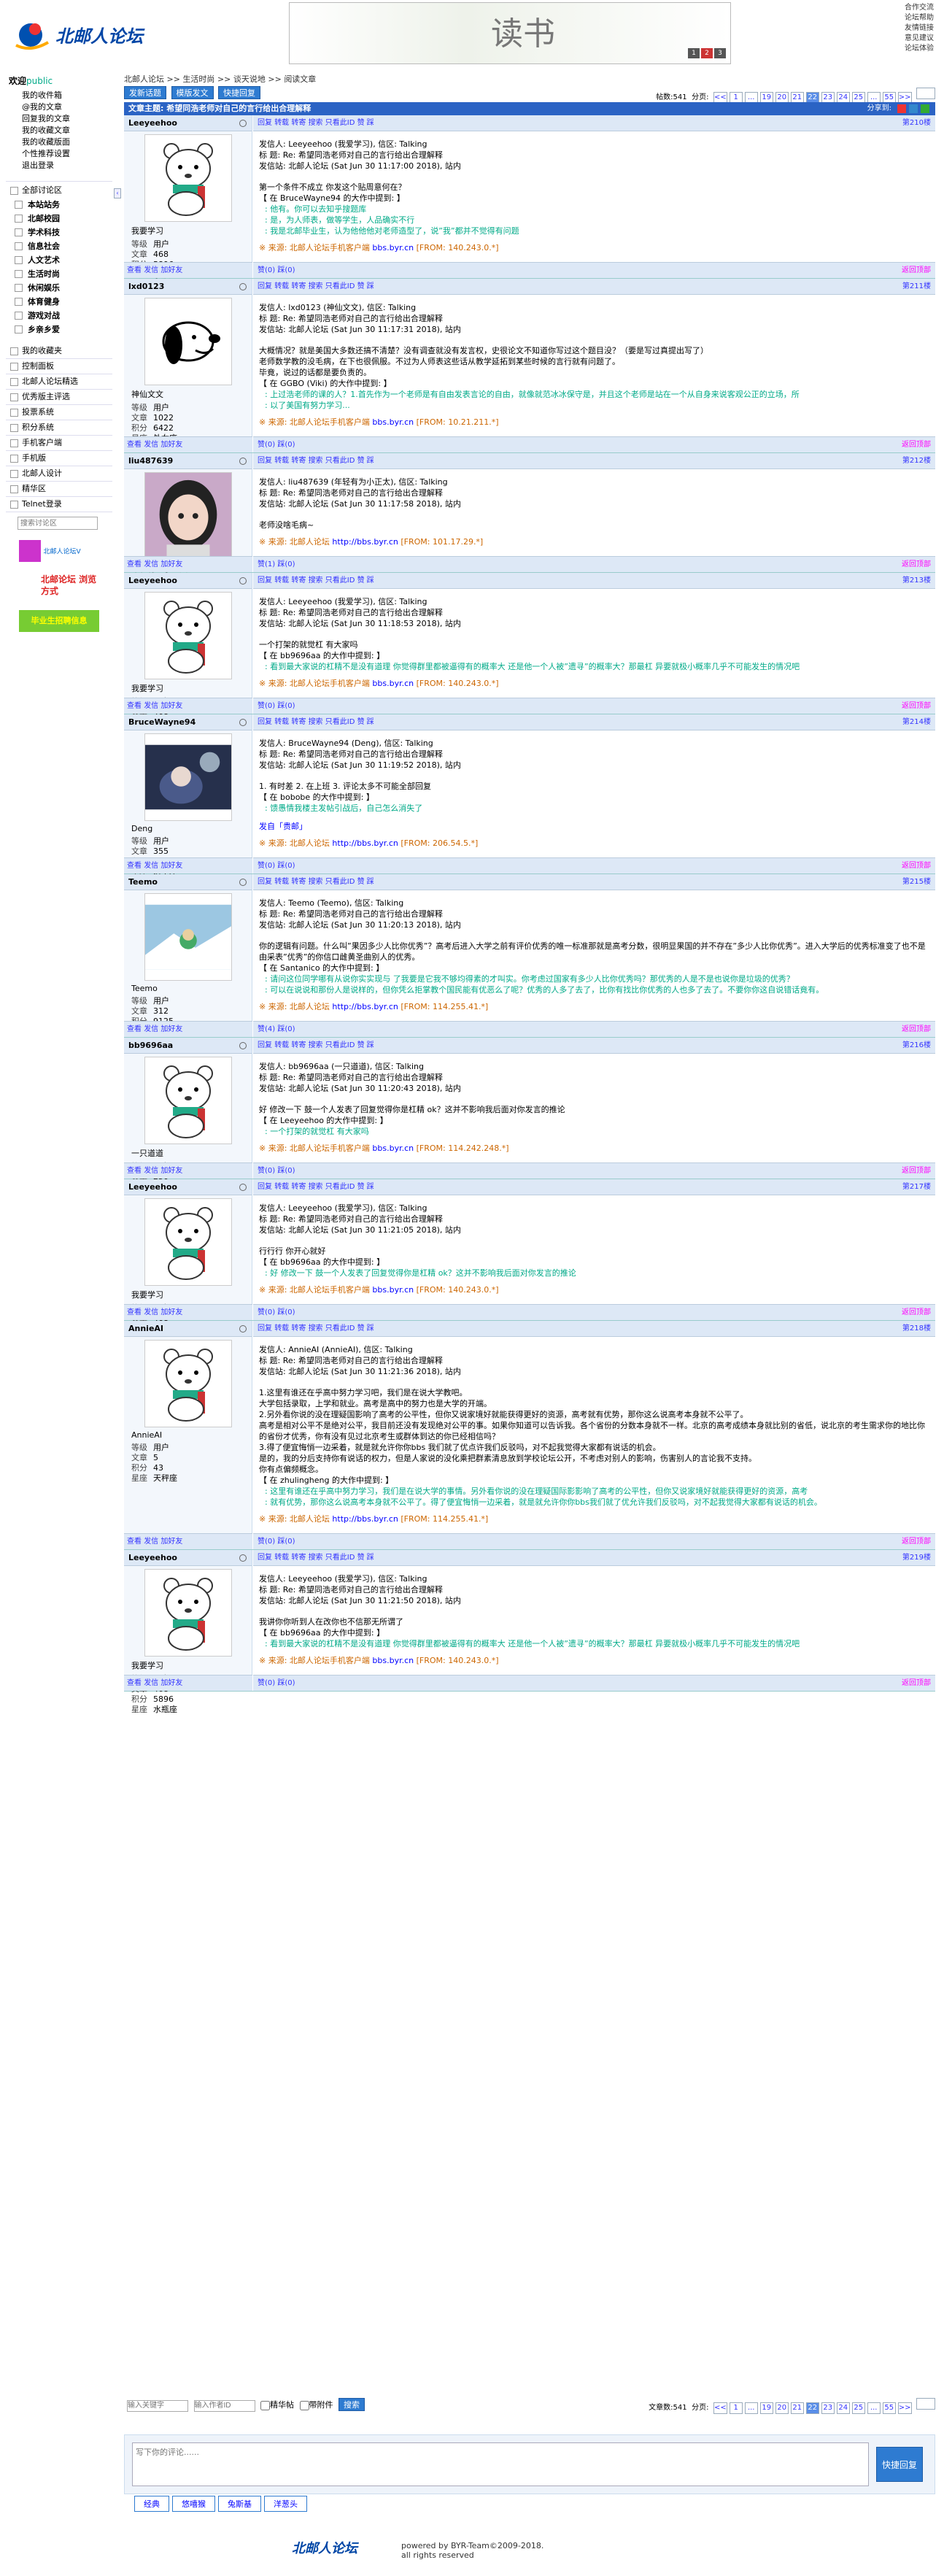  Describe the element at coordinates (916, 1046) in the screenshot. I see `floor-number: 第216楼` at that location.